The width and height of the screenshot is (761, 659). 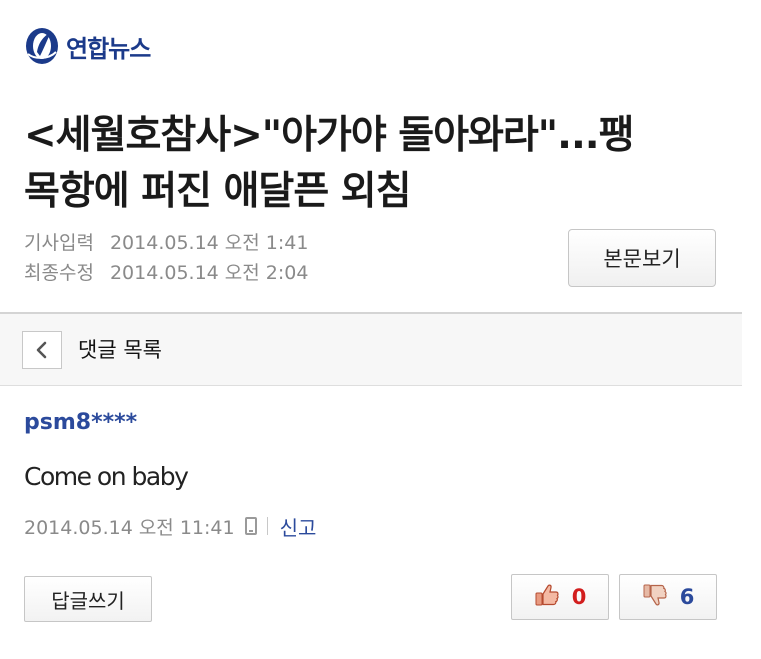 I want to click on comment-timestamp: 2014.05.14 오전 11:41, so click(x=129, y=527).